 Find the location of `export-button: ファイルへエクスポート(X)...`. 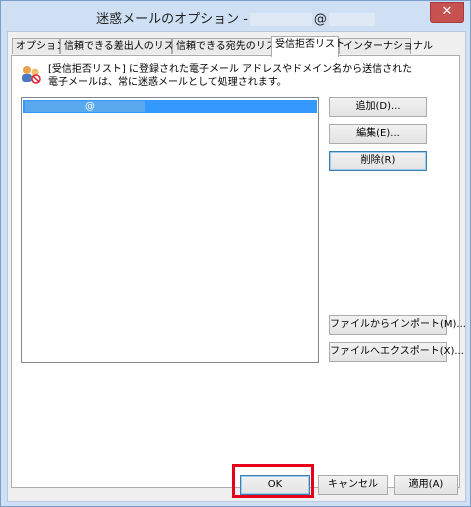

export-button: ファイルへエクスポート(X)... is located at coordinates (396, 352).